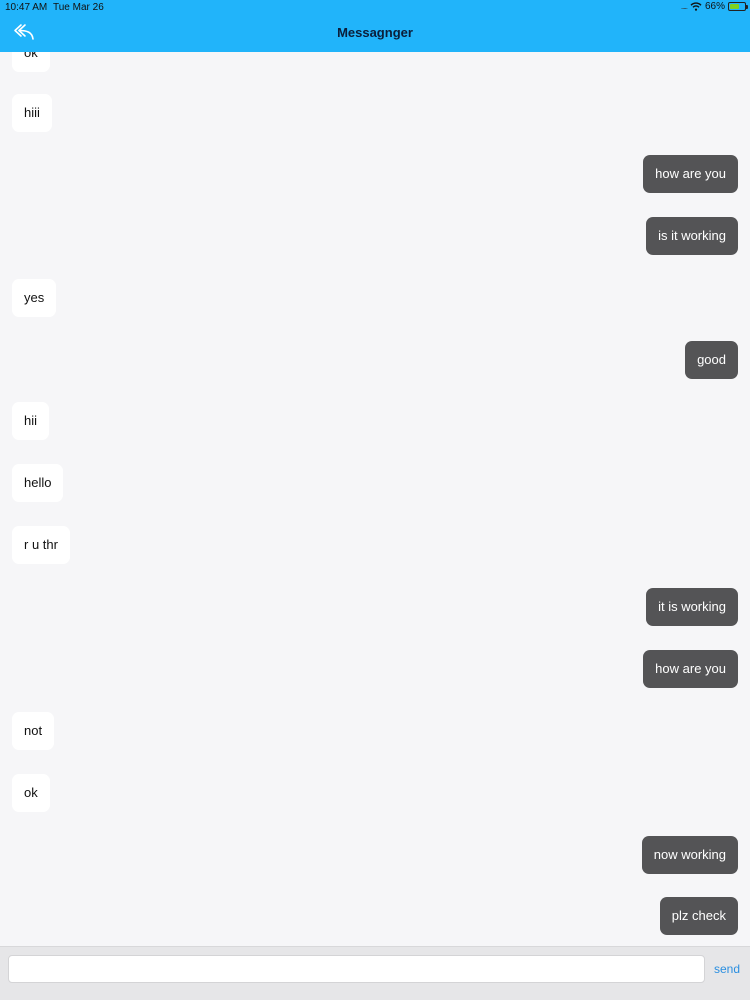 This screenshot has width=750, height=1000. I want to click on outgoing-message-bubble: is it working, so click(692, 236).